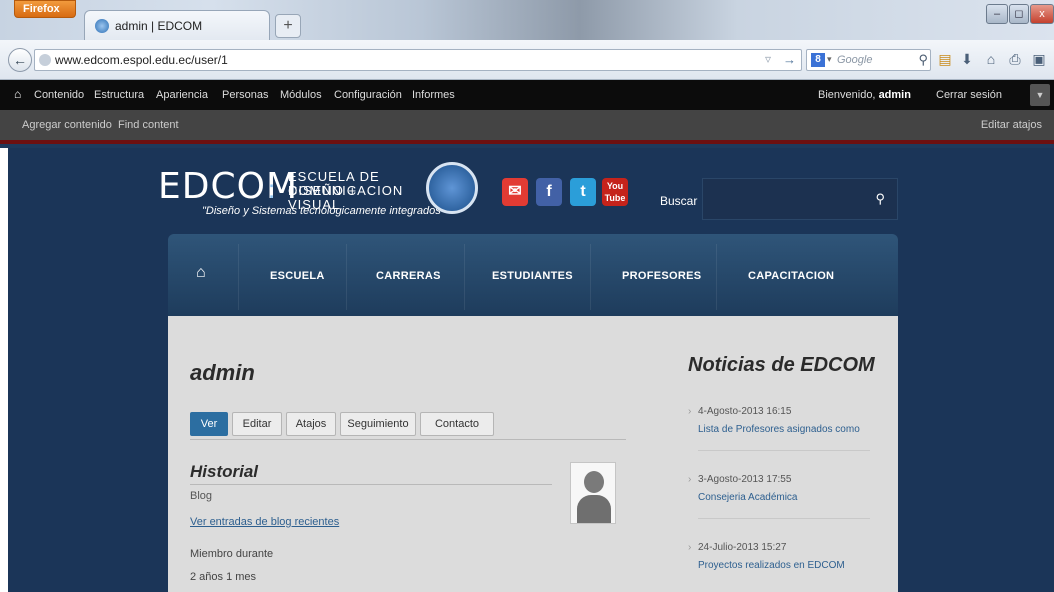 The image size is (1054, 592). What do you see at coordinates (549, 192) in the screenshot?
I see `facebook-icon: f` at bounding box center [549, 192].